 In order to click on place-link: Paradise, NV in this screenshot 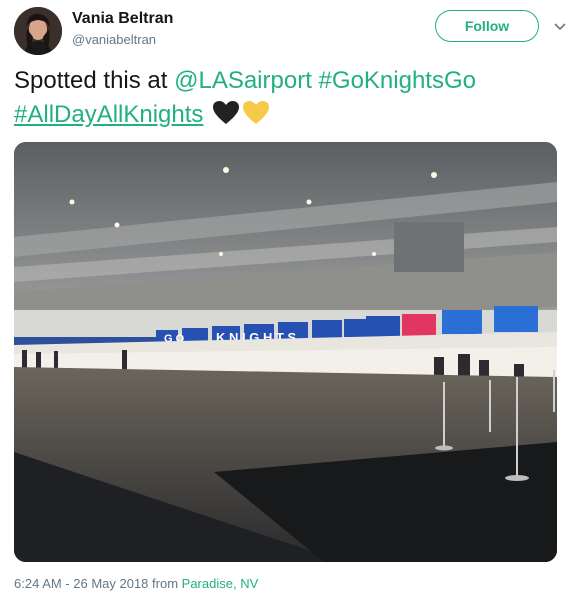, I will do `click(220, 583)`.